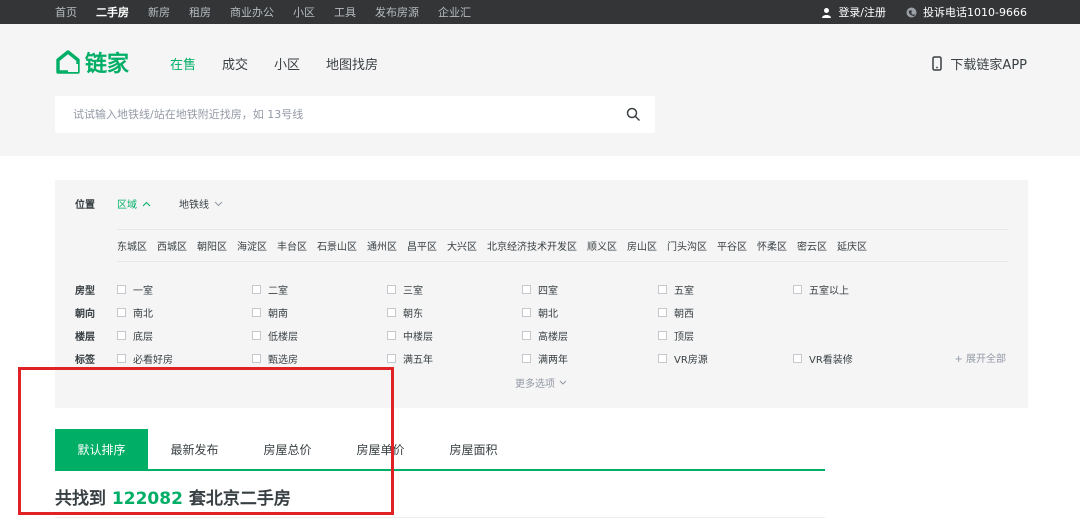 The image size is (1080, 522). I want to click on room-type-option: 五室, so click(676, 289).